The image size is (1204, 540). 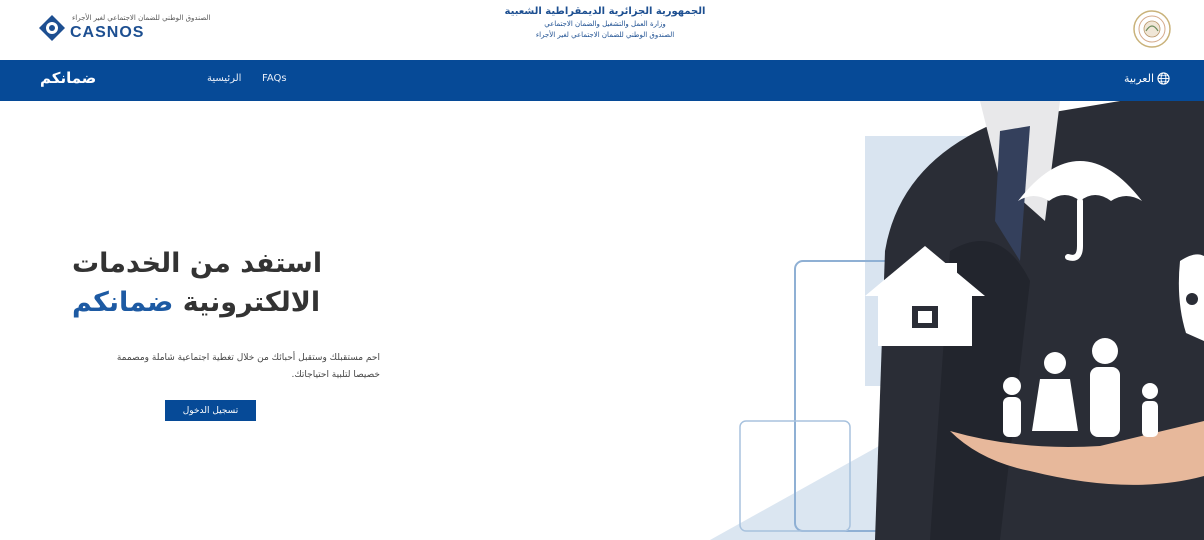 I want to click on nav-link-faqs: FAQs, so click(x=274, y=78).